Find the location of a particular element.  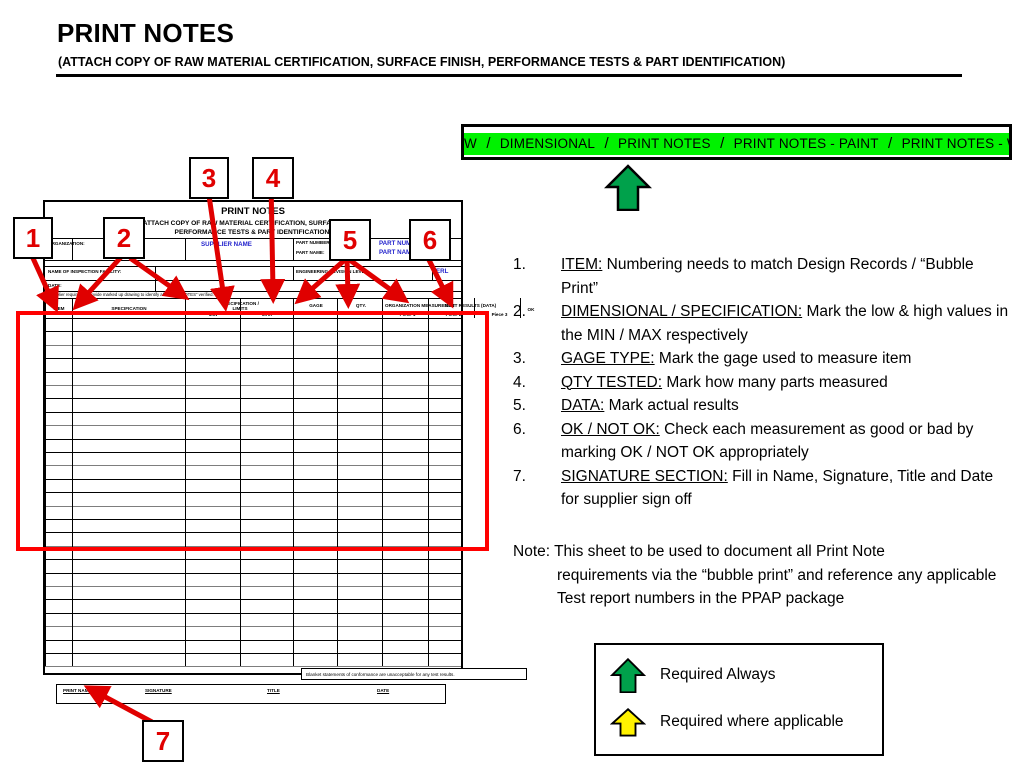

legend-item-required-where-applicable: Required where applicable is located at coordinates (727, 722).